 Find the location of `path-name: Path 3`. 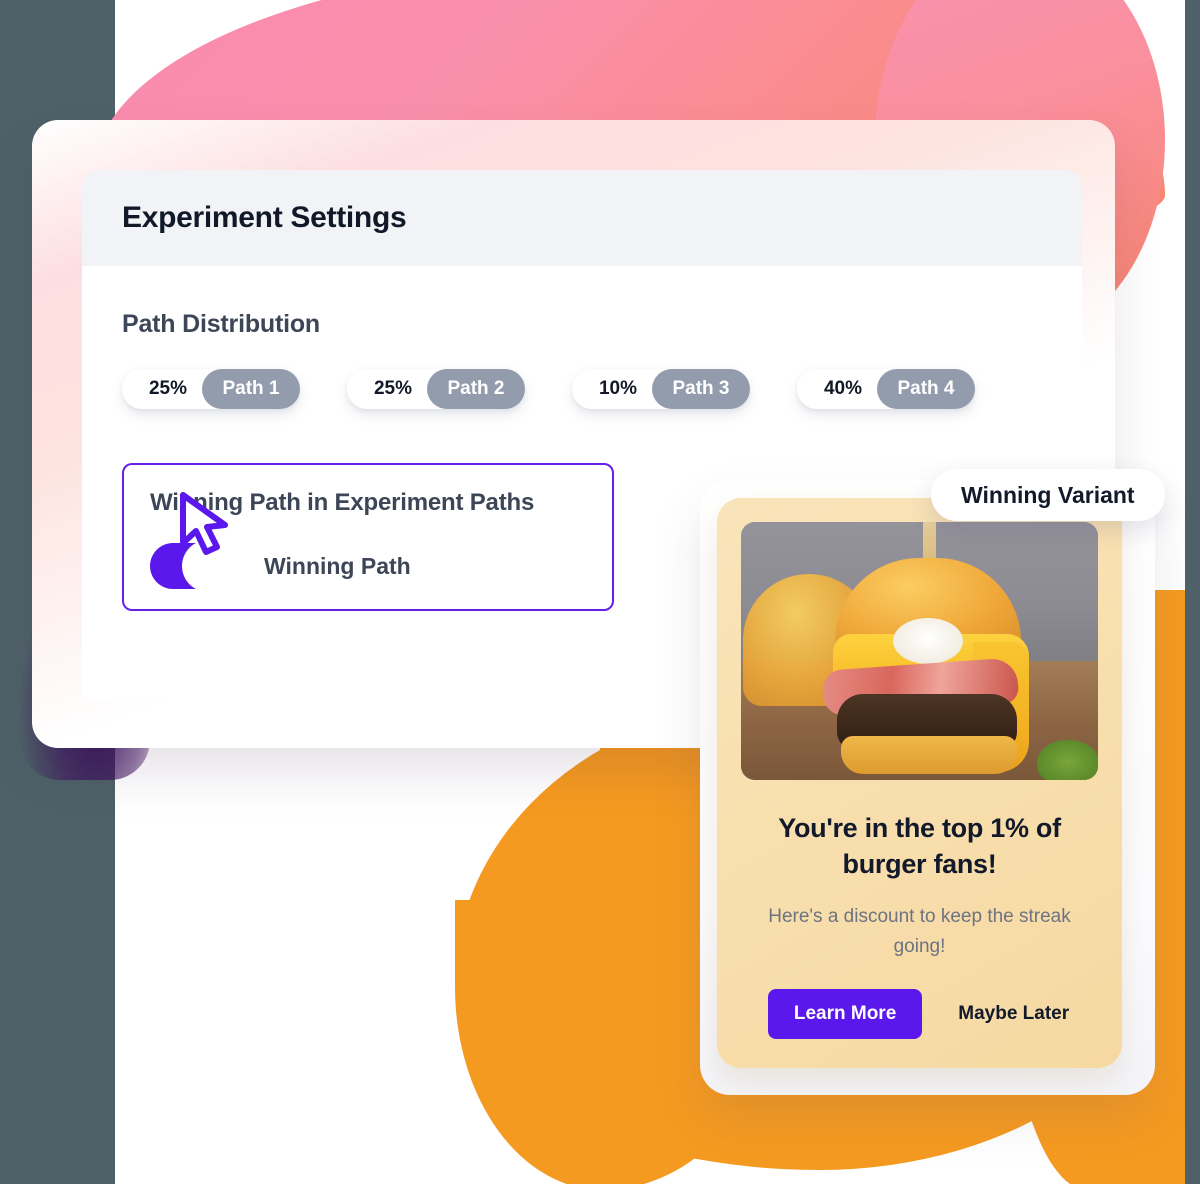

path-name: Path 3 is located at coordinates (701, 389).